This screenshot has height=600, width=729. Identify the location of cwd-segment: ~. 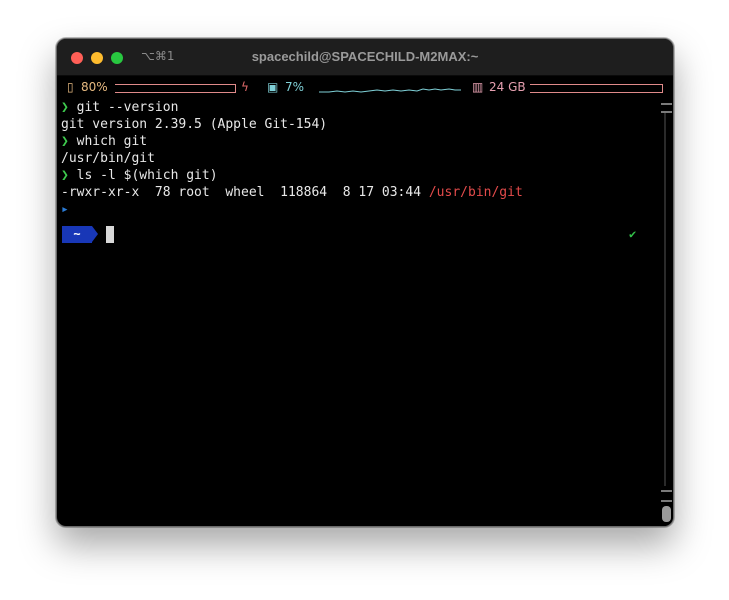
(77, 234).